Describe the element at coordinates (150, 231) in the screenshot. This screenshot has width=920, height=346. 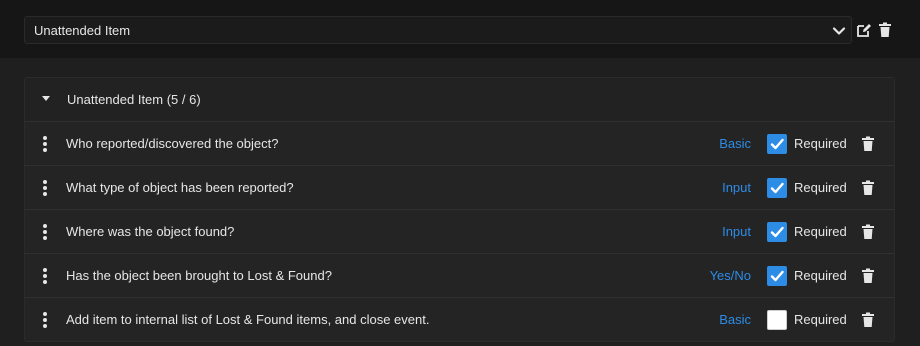
I see `question-text: Where was the object found?` at that location.